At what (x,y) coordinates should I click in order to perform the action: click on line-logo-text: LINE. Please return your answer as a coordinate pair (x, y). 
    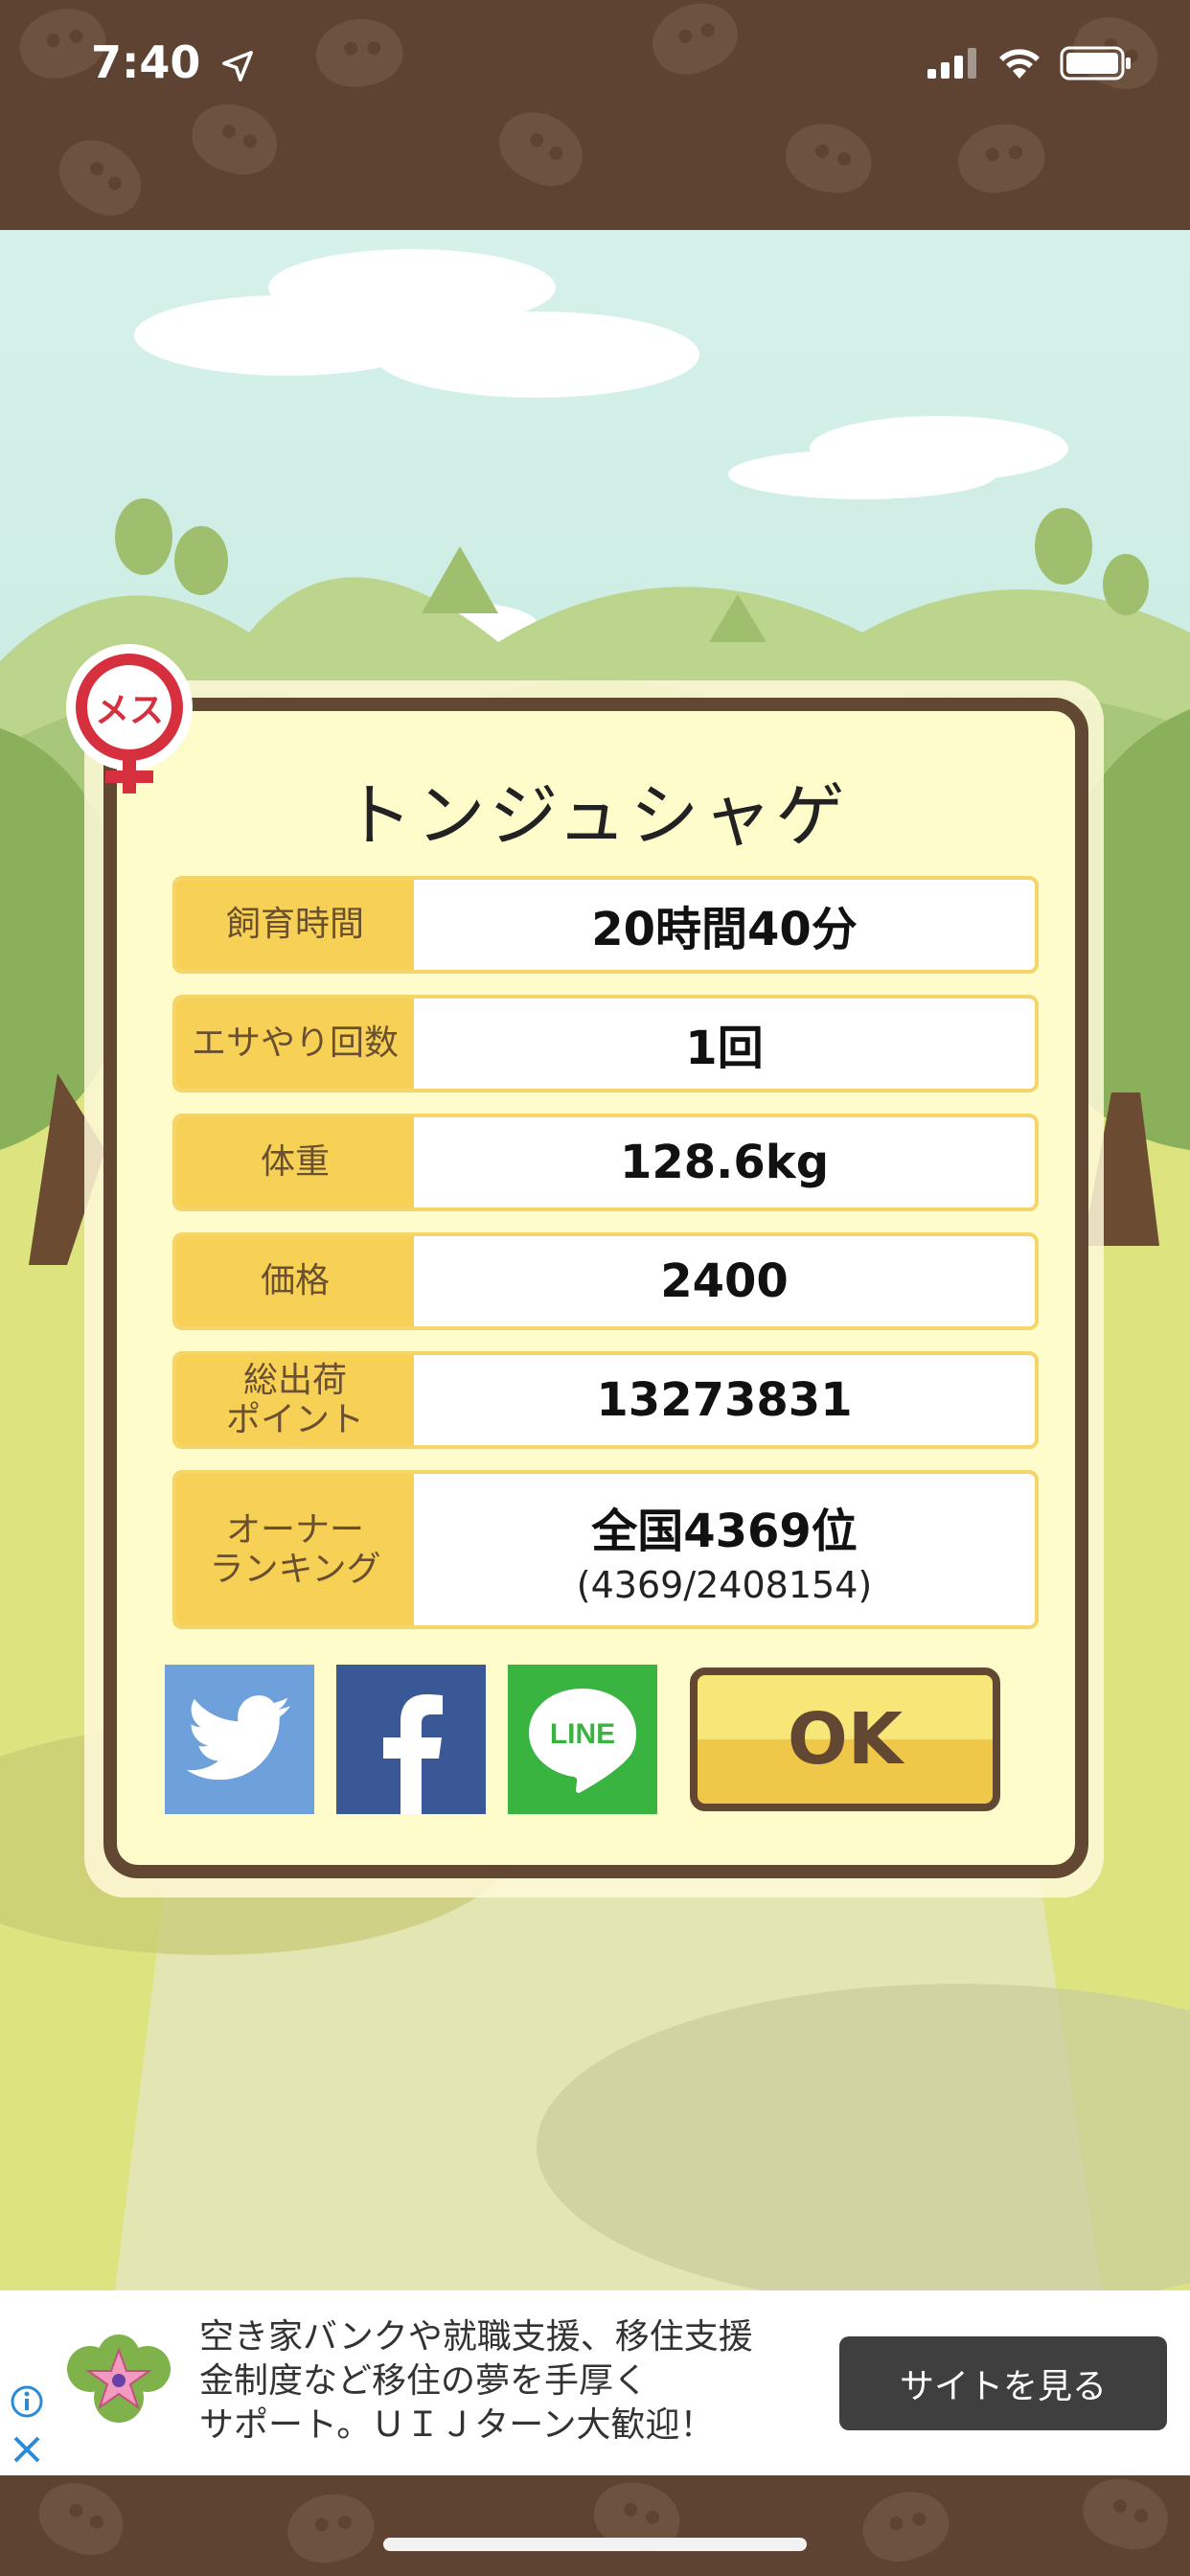
    Looking at the image, I should click on (583, 1734).